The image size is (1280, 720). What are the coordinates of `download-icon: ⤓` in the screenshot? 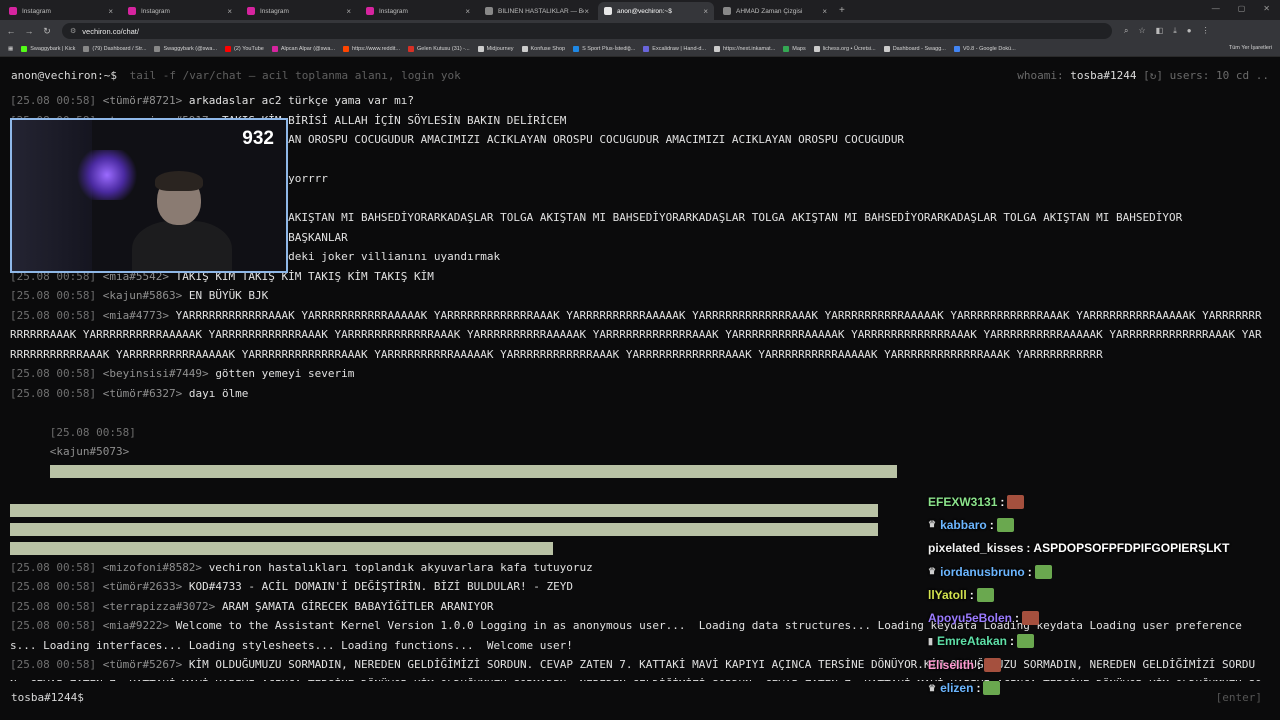 It's located at (1175, 31).